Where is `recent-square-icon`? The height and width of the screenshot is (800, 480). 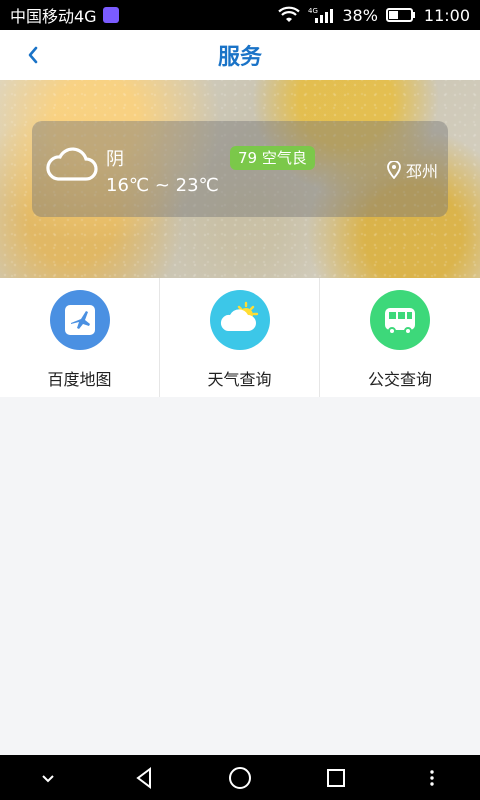 recent-square-icon is located at coordinates (336, 777).